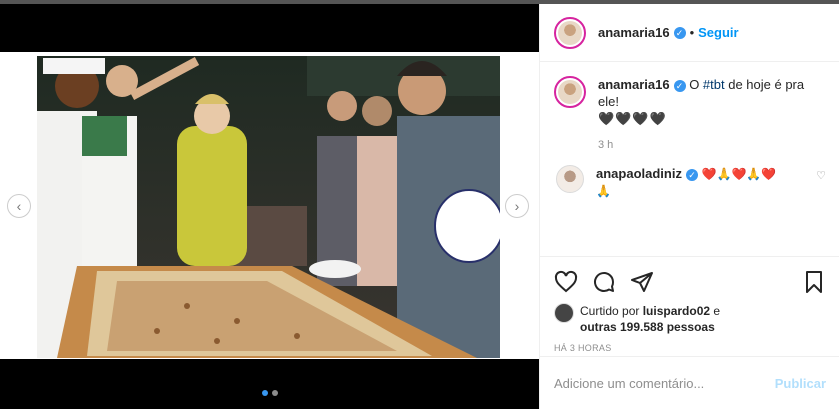 The height and width of the screenshot is (409, 839). I want to click on comment-text: ❤️🙏❤️🙏❤️, so click(739, 174).